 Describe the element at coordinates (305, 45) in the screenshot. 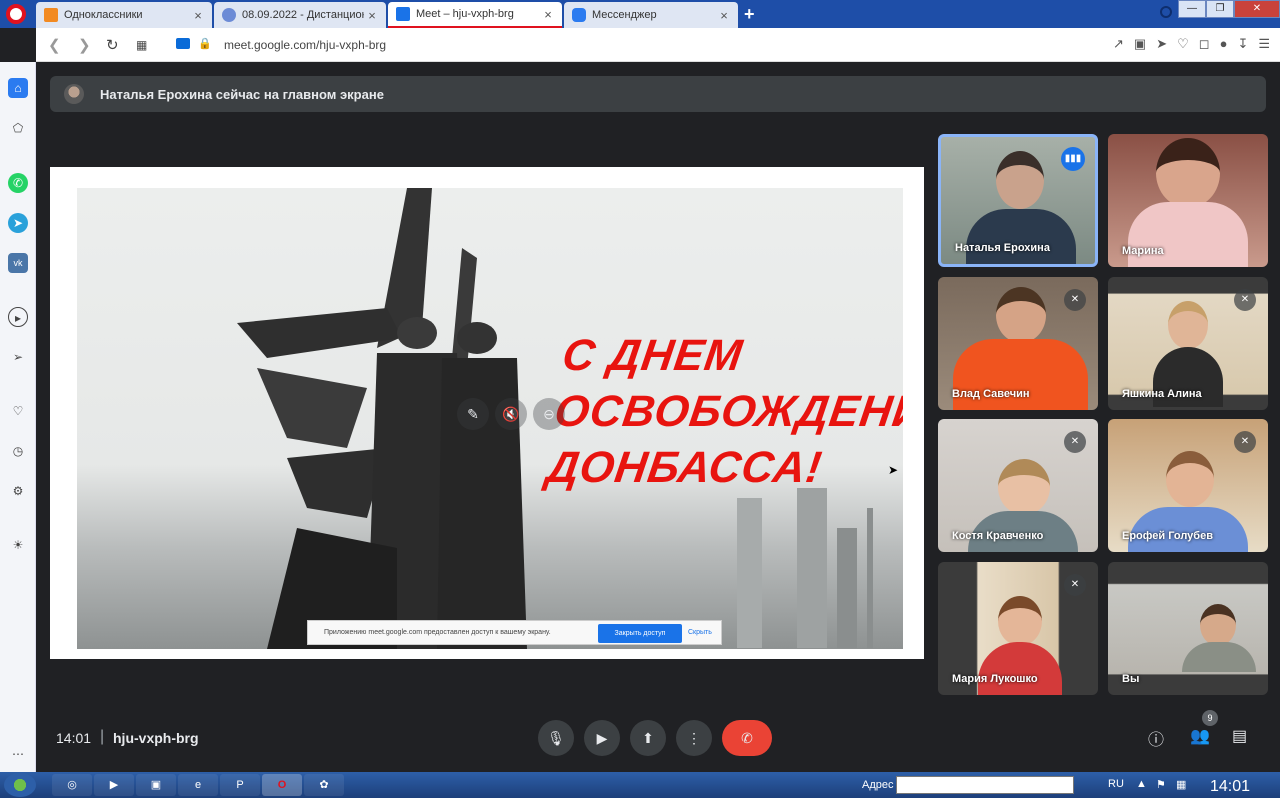

I see `url-field: meet.google.com/hju-vxph-brg` at that location.